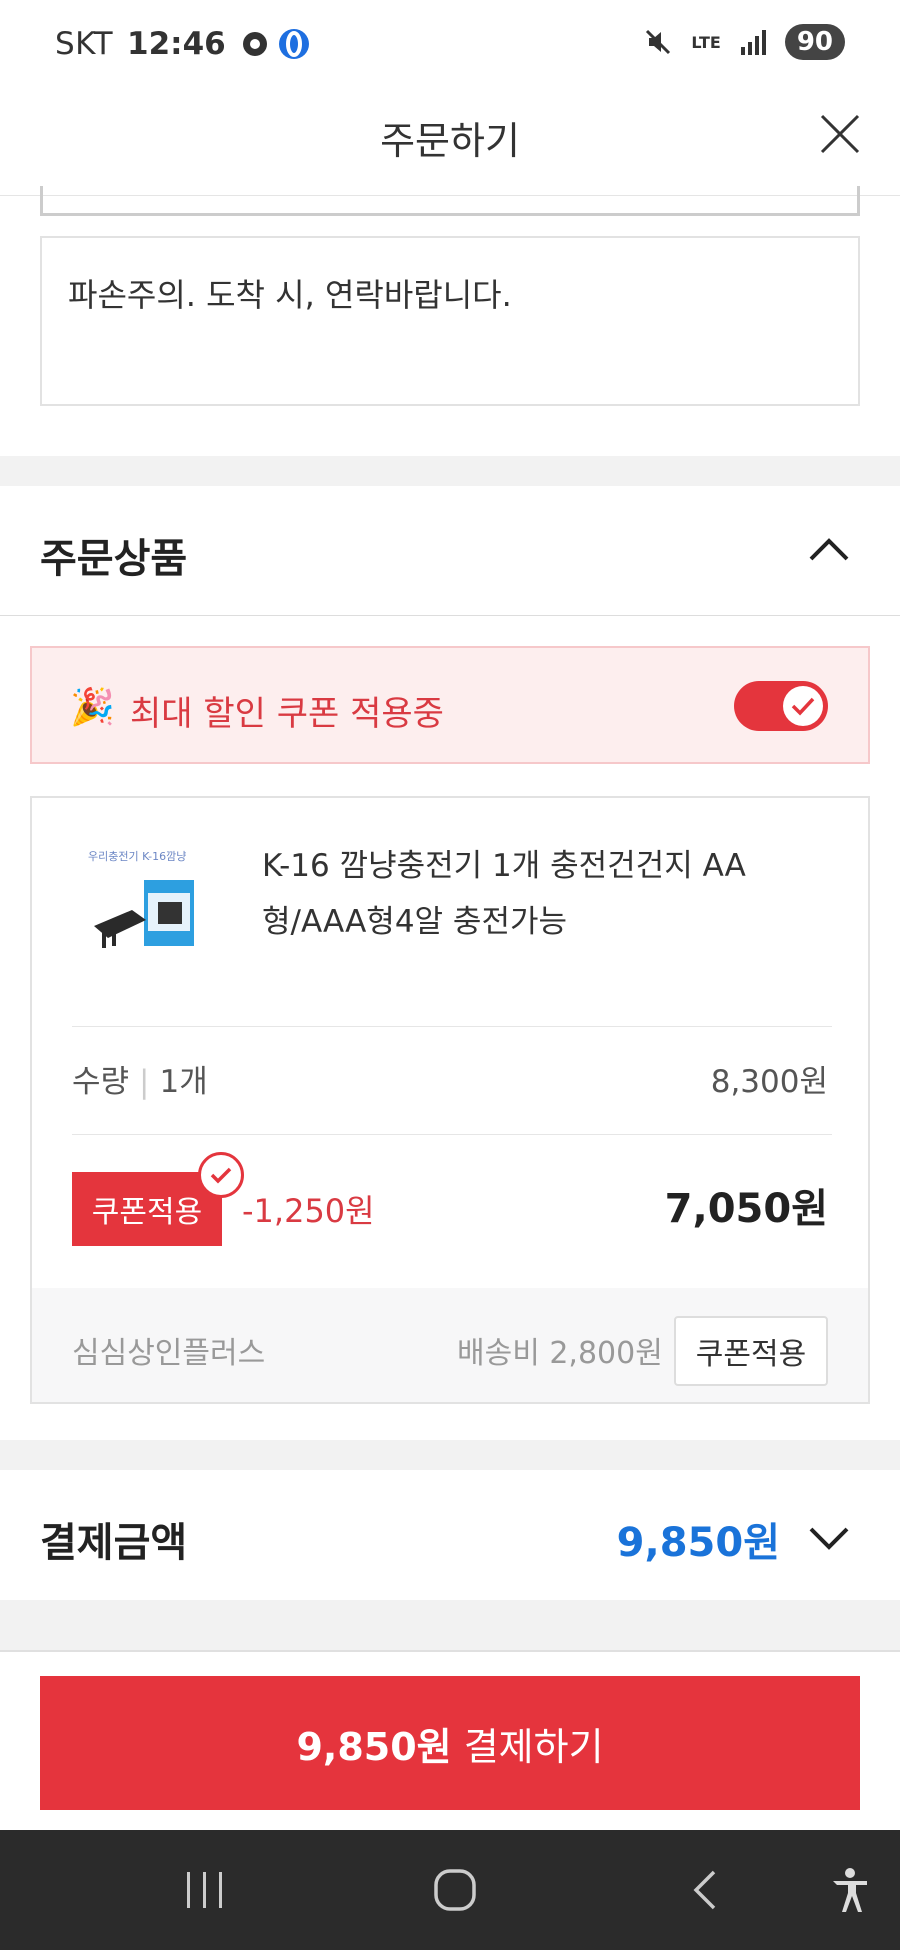  I want to click on order-items-header: 주문상품, so click(450, 551).